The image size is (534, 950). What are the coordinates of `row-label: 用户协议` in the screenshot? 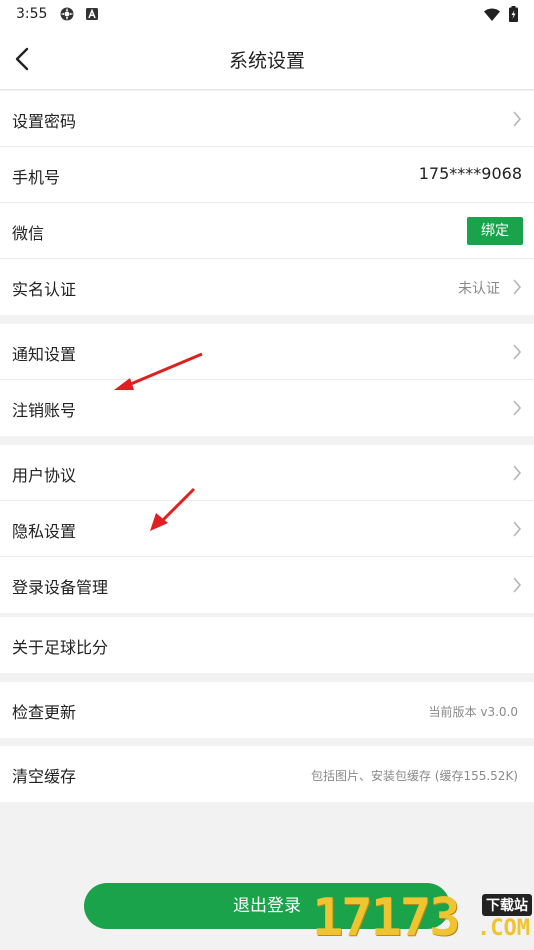 It's located at (44, 475).